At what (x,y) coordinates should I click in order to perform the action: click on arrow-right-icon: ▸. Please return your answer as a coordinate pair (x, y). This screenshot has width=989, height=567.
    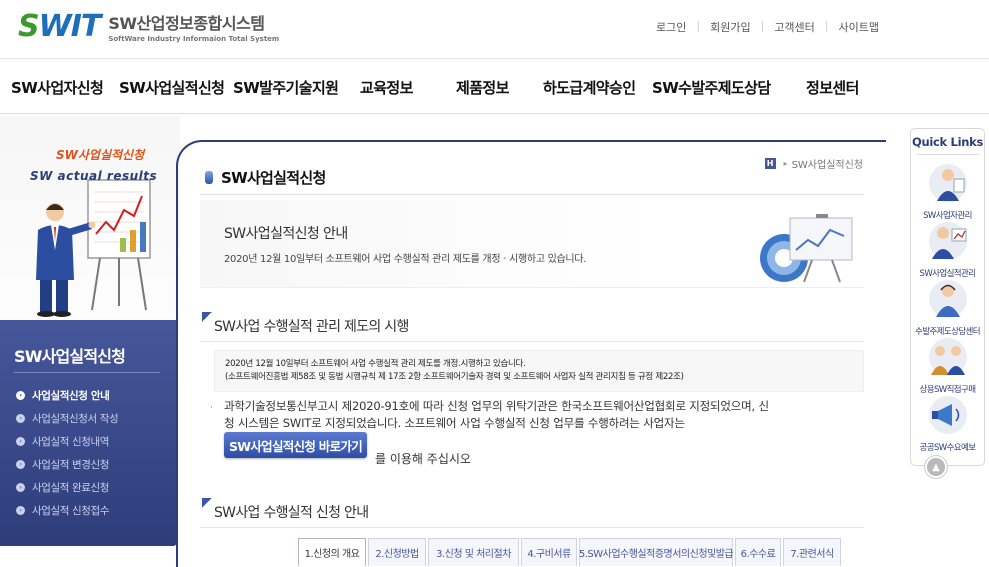
    Looking at the image, I should click on (785, 163).